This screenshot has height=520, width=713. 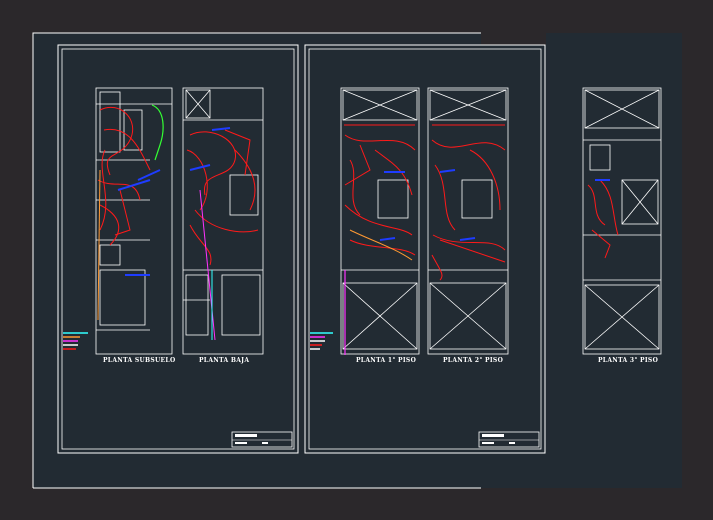 I want to click on plan-label-subsuelo: PLANTA SUBSUELO, so click(x=139, y=360).